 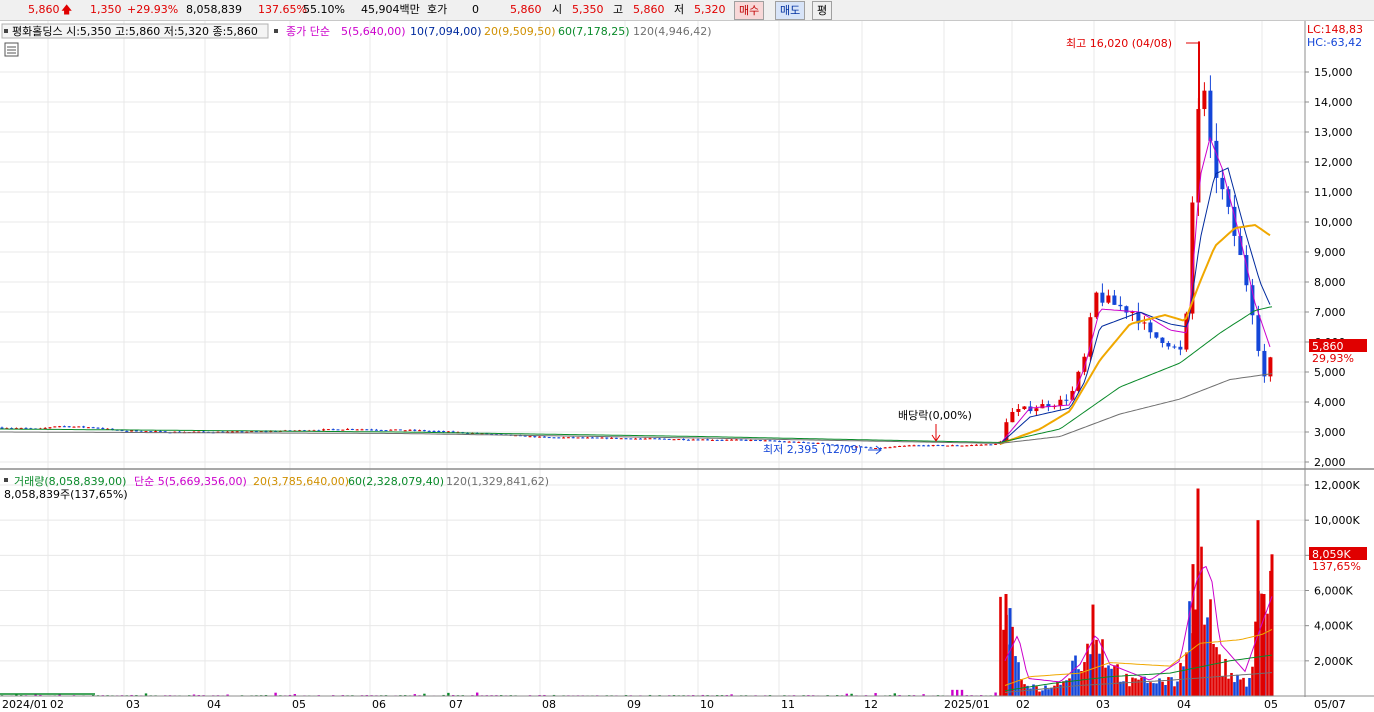 I want to click on price-tick-label: 13,000, so click(x=1333, y=132).